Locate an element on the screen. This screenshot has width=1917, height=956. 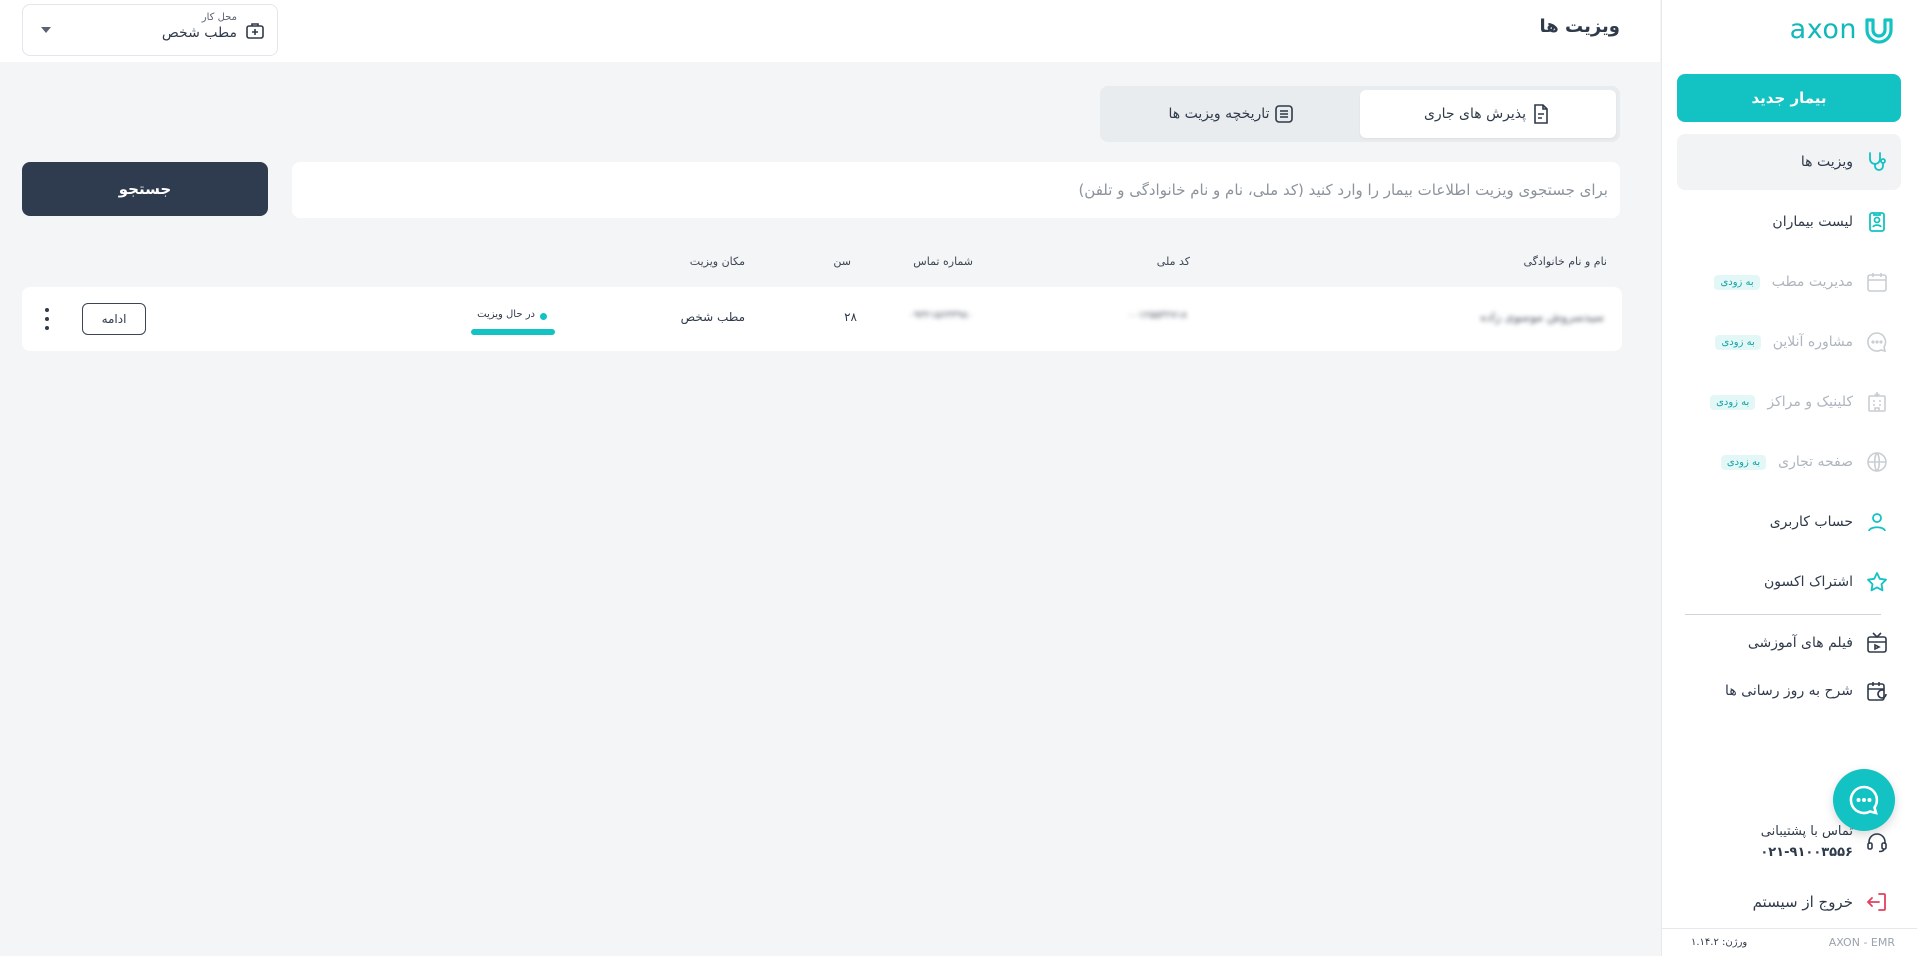
support-phone: ۰۲۱-۹۱۰۰۳۵۵۶ is located at coordinates (1806, 852).